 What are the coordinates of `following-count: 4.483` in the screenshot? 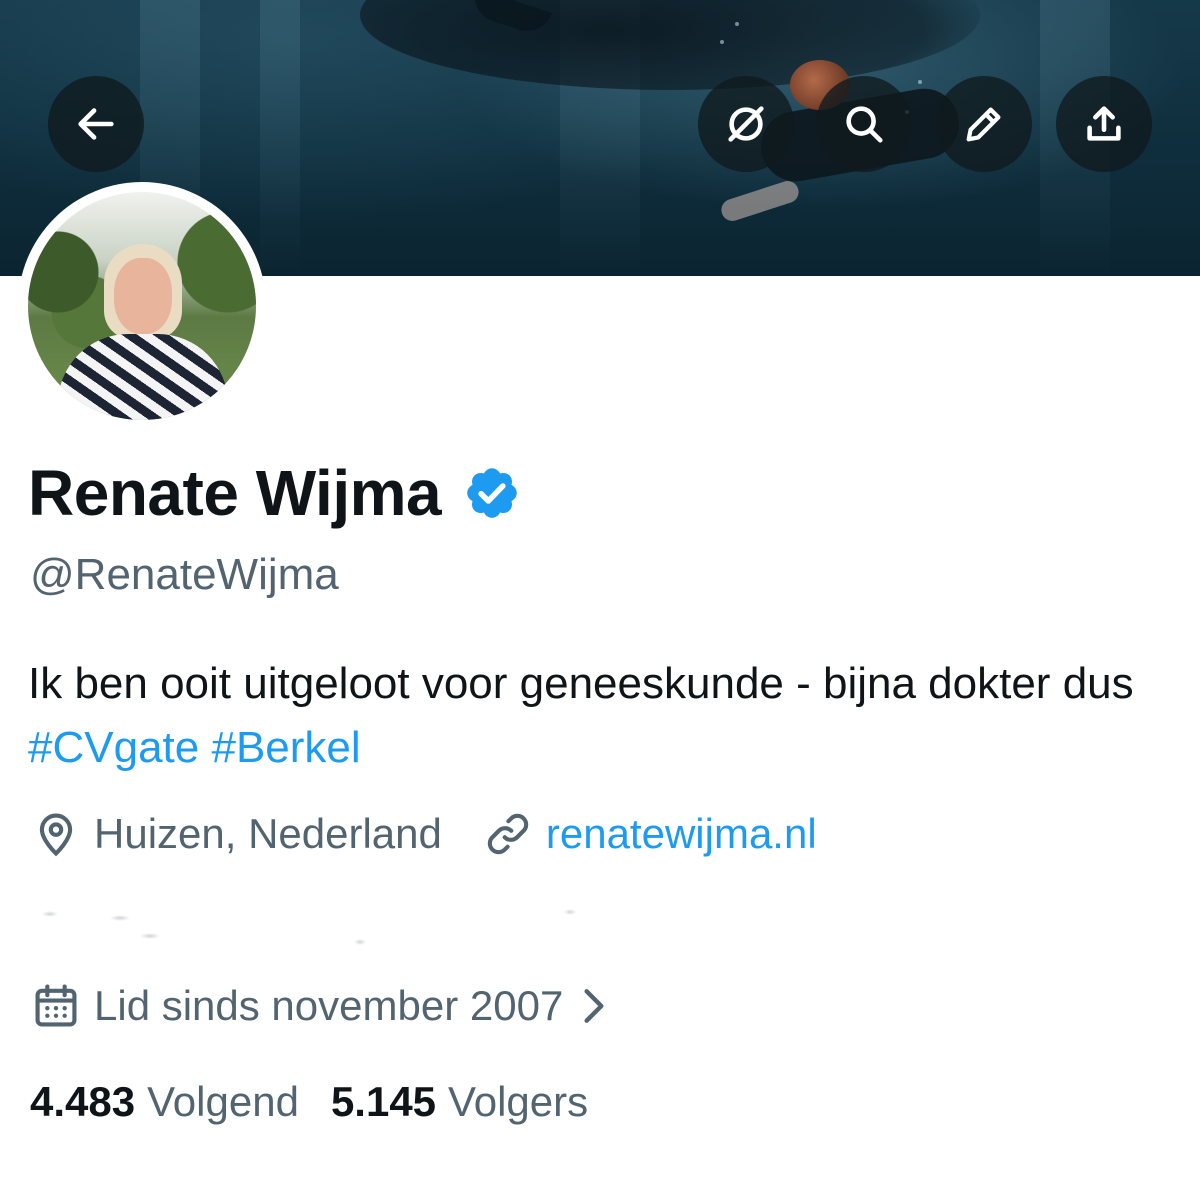 It's located at (83, 1101).